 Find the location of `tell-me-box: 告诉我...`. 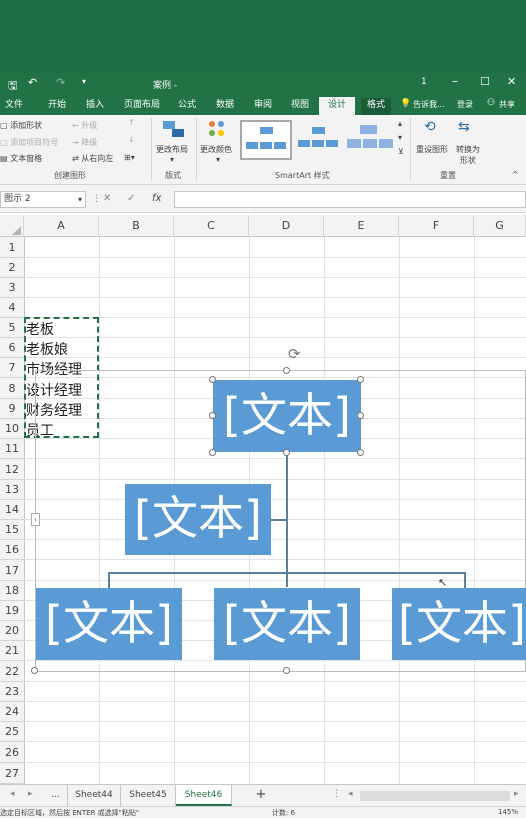

tell-me-box: 告诉我... is located at coordinates (429, 104).